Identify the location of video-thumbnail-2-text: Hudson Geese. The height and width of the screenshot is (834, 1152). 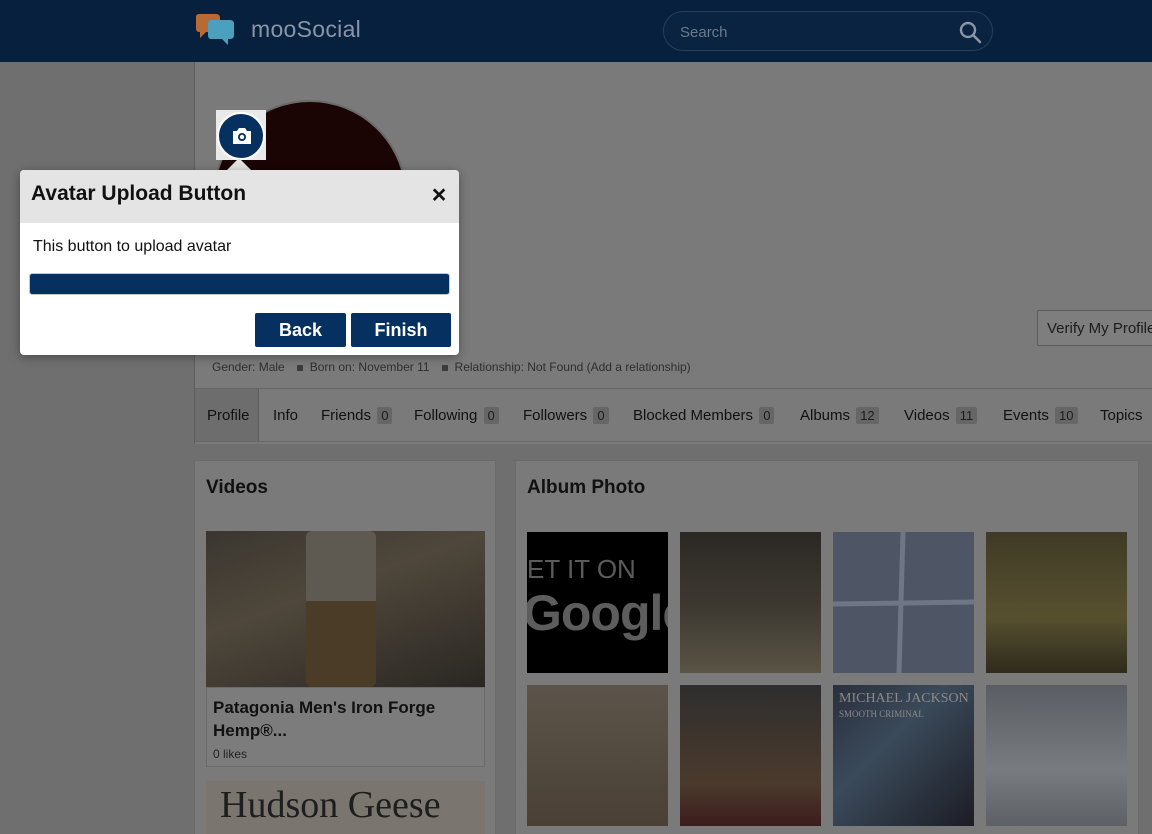
(330, 805).